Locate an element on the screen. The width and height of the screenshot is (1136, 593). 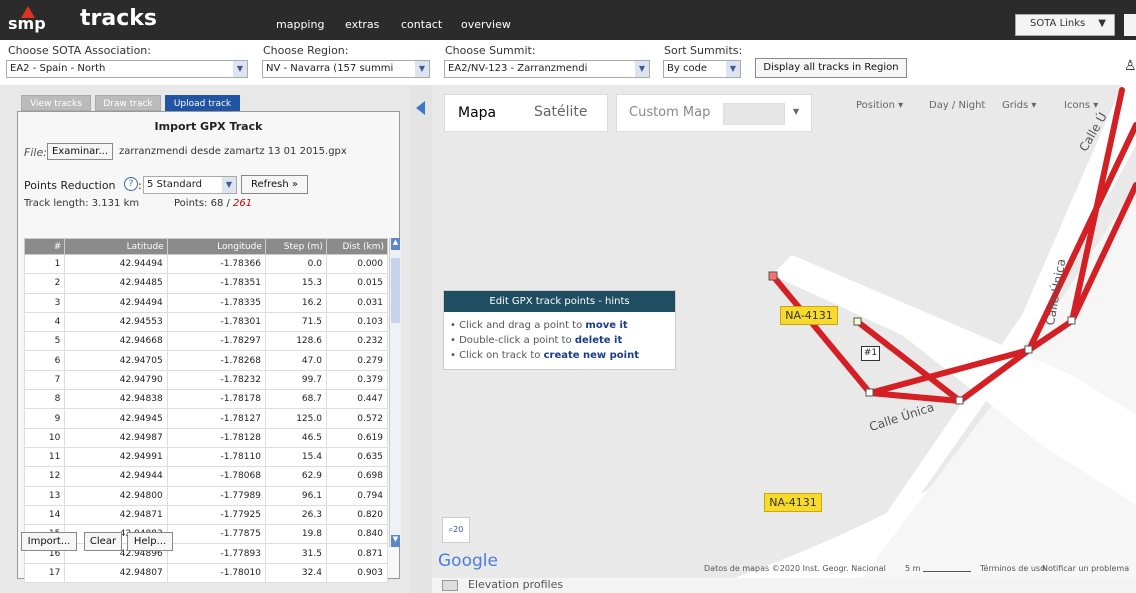
column-header: Dist (km) is located at coordinates (357, 246).